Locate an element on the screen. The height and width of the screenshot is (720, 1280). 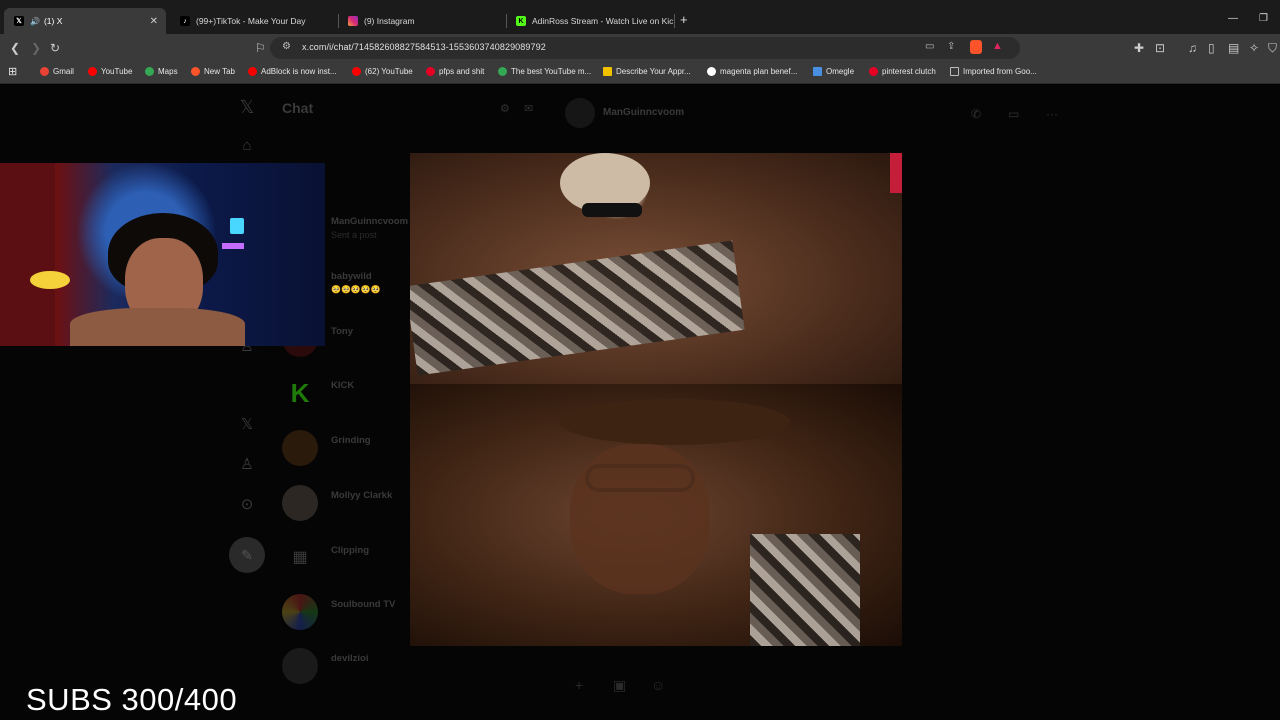
gif-icon: ▣ is located at coordinates (619, 685).